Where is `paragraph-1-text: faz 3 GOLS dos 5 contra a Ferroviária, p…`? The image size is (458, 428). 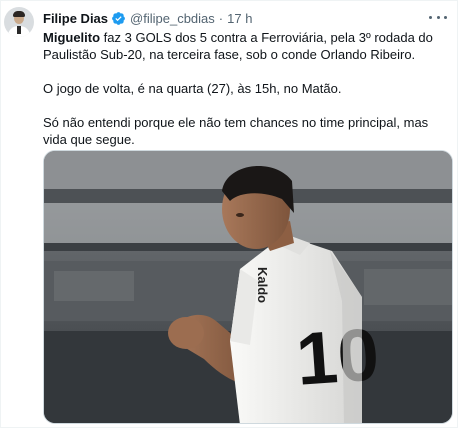
paragraph-1-text: faz 3 GOLS dos 5 contra a Ferroviária, p… is located at coordinates (238, 46).